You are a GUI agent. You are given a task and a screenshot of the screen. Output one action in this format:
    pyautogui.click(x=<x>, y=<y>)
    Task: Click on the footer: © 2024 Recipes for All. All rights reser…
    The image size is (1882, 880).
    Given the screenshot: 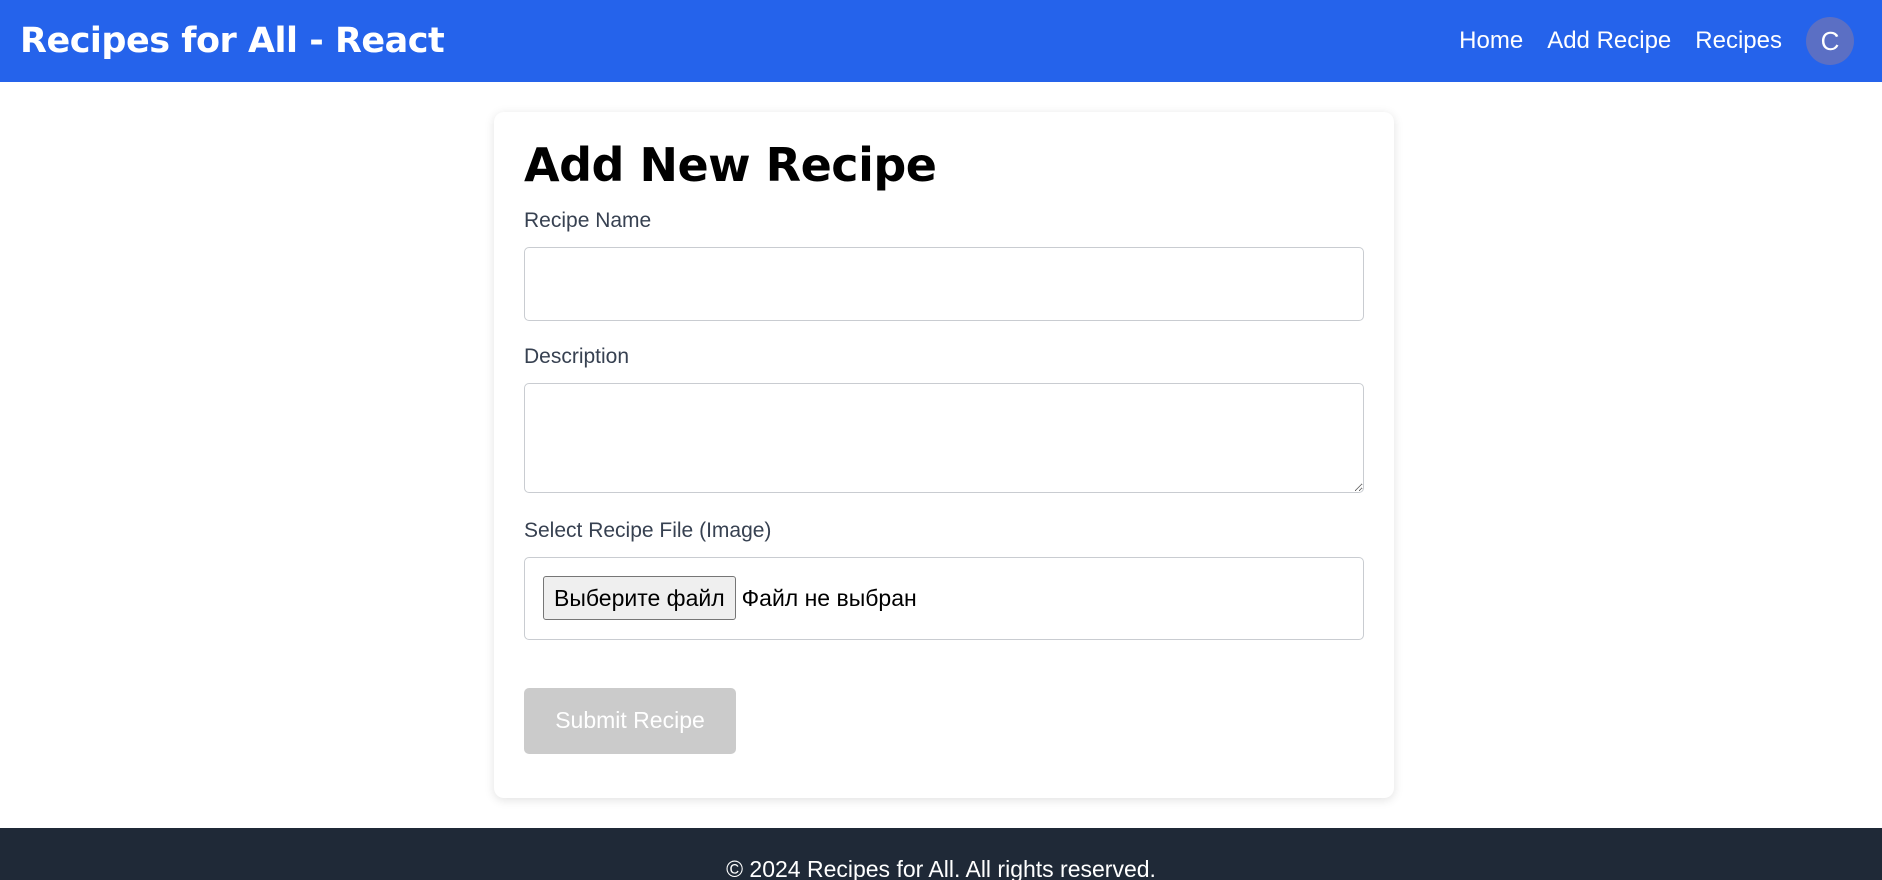 What is the action you would take?
    pyautogui.click(x=941, y=854)
    